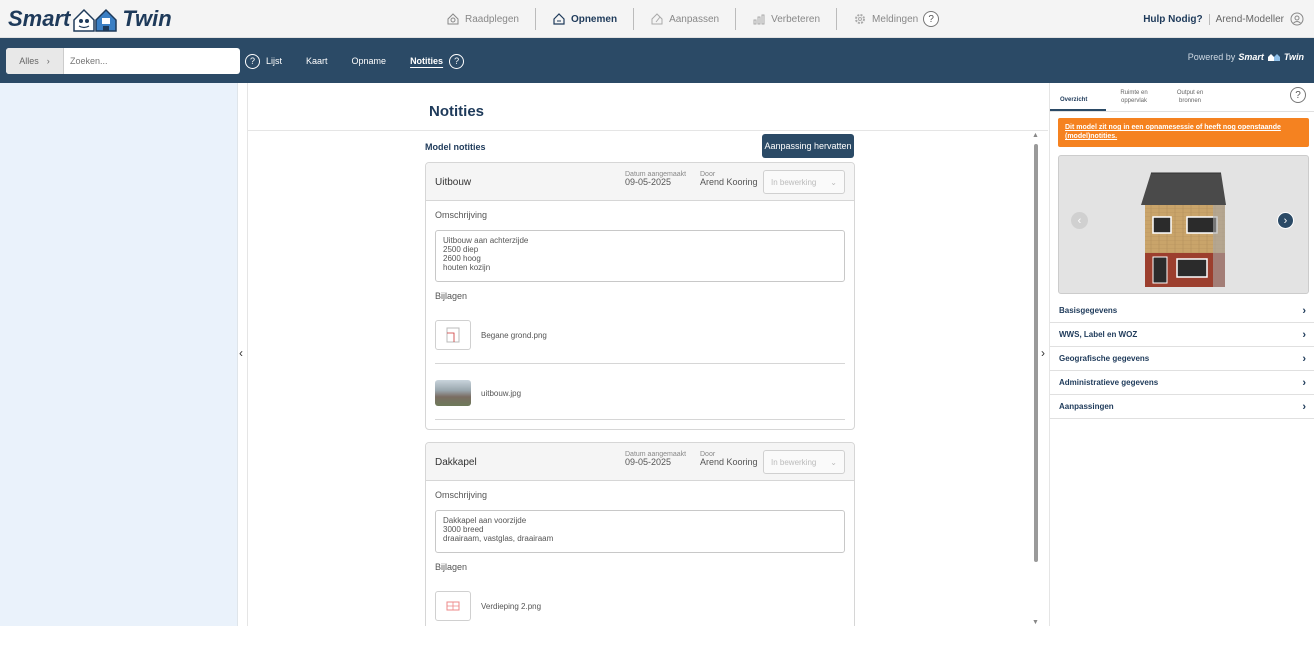 The image size is (1314, 645). What do you see at coordinates (369, 61) in the screenshot?
I see `tab-opname: Opname` at bounding box center [369, 61].